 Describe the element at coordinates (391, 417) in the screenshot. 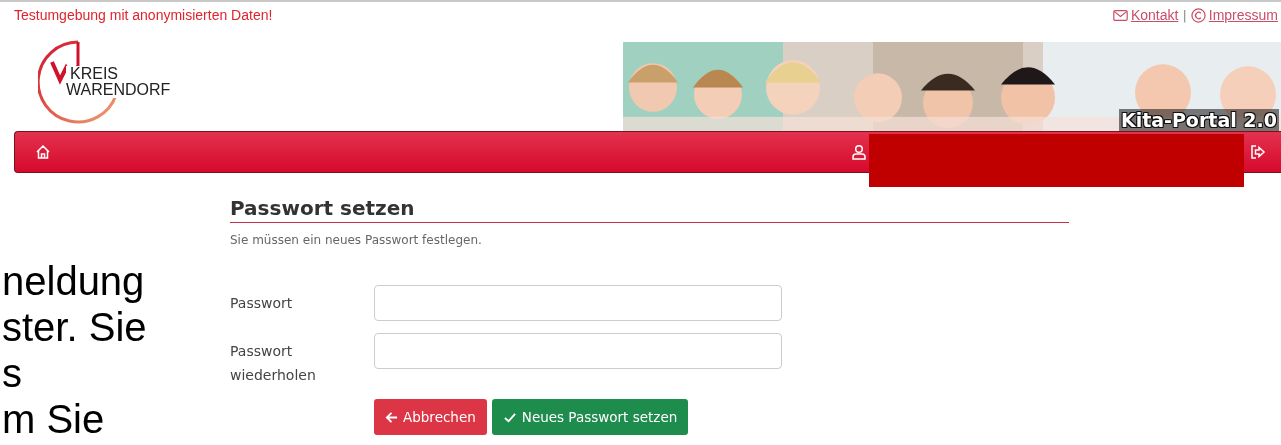

I see `arrow-left-icon` at that location.